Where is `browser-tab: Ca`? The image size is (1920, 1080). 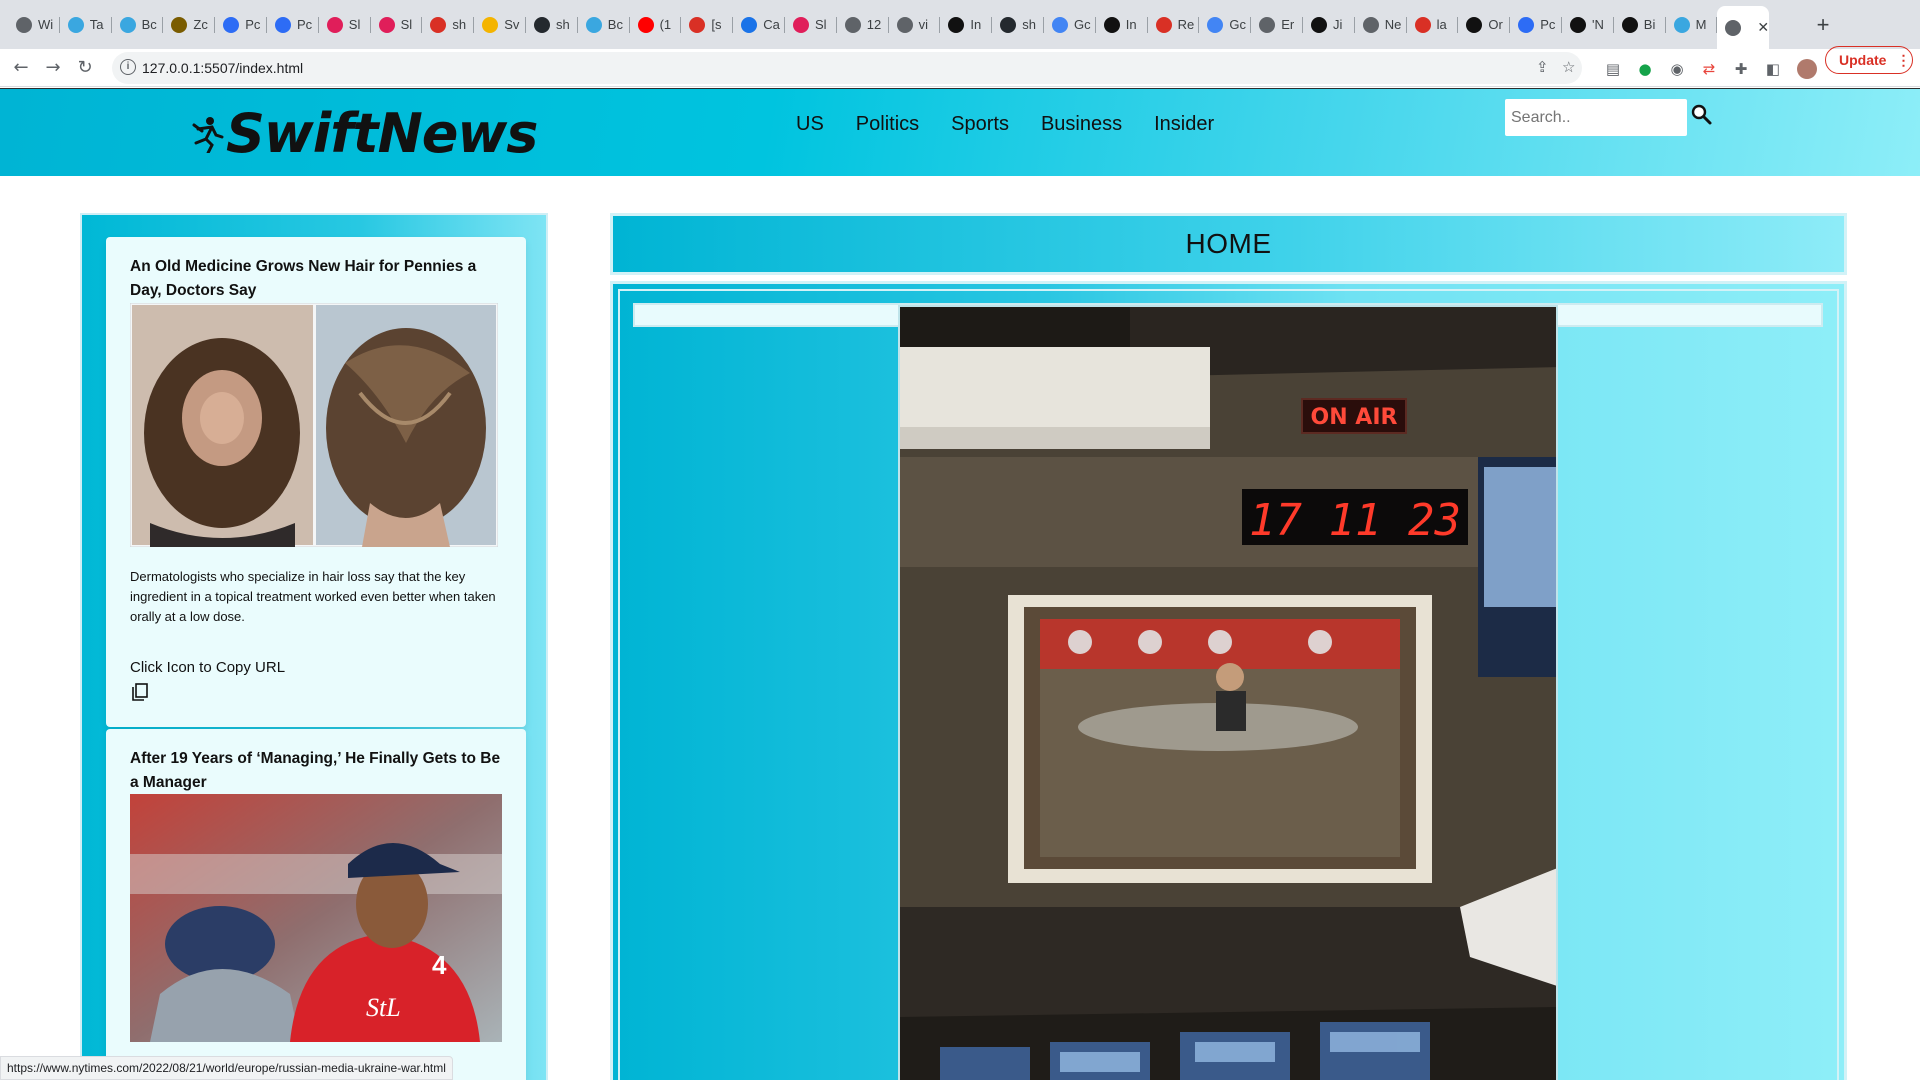
browser-tab: Ca is located at coordinates (759, 24).